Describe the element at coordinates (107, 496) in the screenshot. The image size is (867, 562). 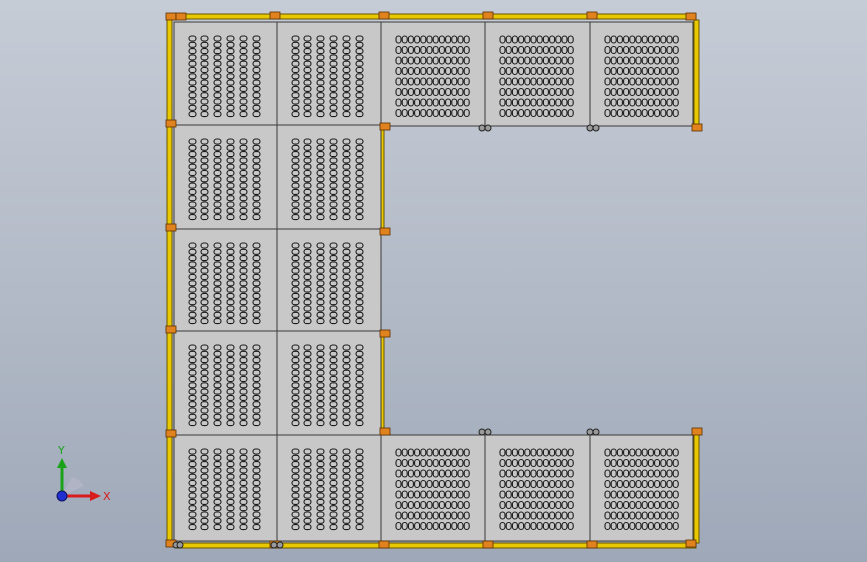
I see `x-axis-label: X` at that location.